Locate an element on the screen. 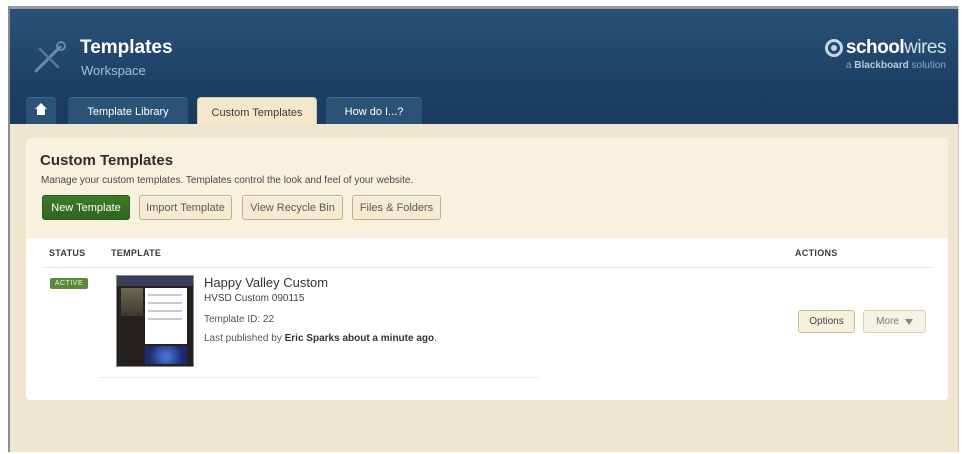  new-template-button: New Template is located at coordinates (86, 207).